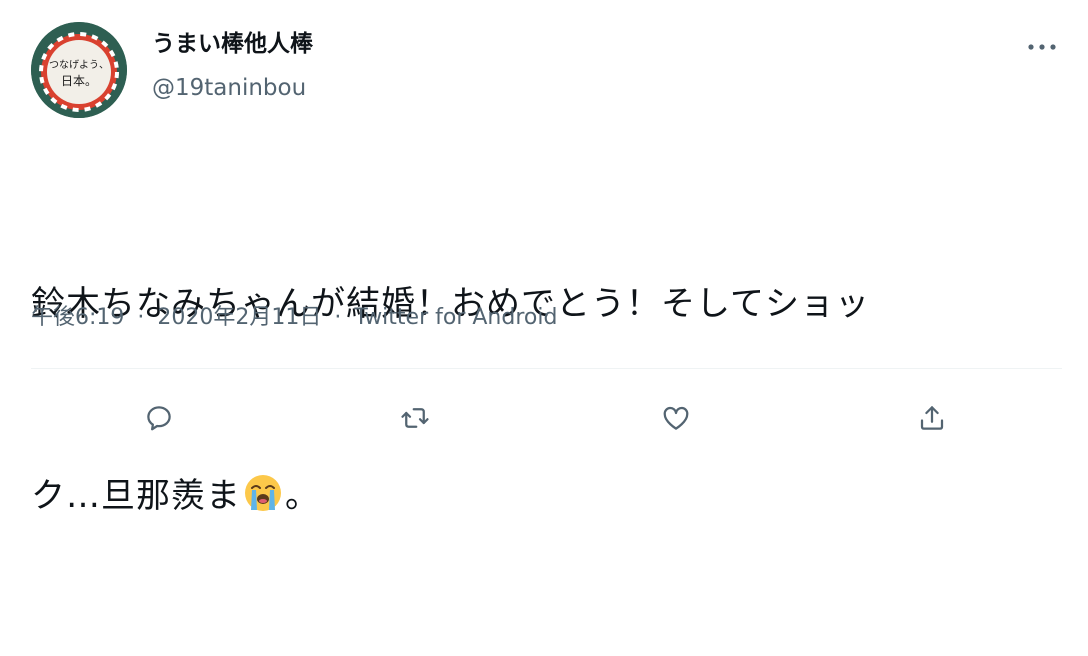 Image resolution: width=1088 pixels, height=656 pixels. What do you see at coordinates (136, 496) in the screenshot?
I see `tweet-text-line2-start: ク…旦那羨ま` at bounding box center [136, 496].